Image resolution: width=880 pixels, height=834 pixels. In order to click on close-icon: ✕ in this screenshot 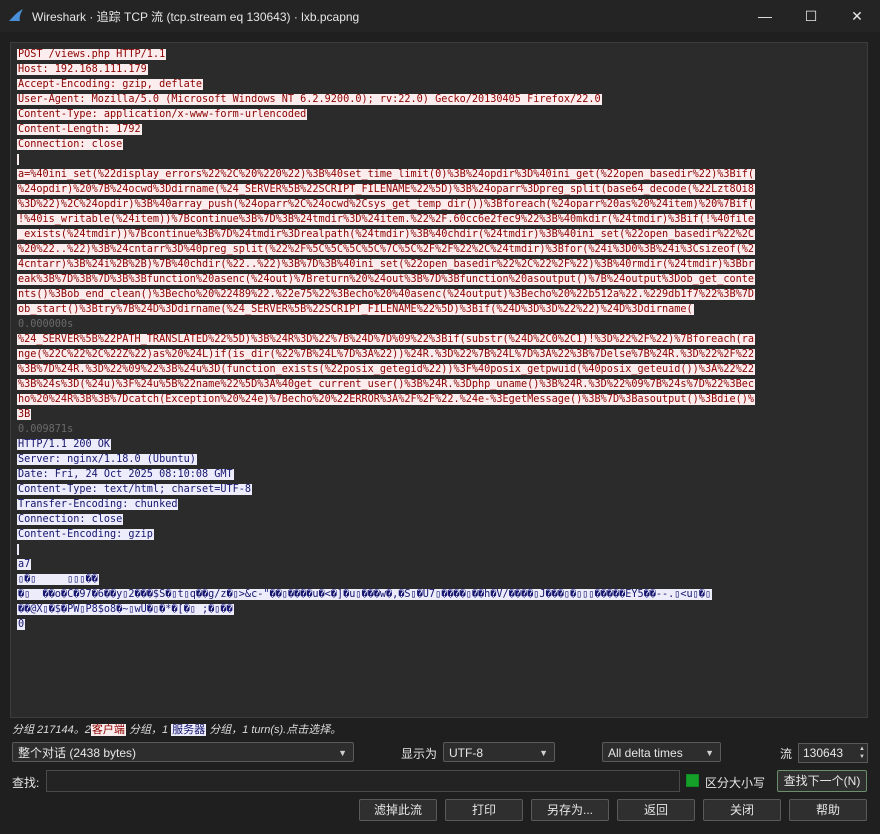, I will do `click(857, 16)`.